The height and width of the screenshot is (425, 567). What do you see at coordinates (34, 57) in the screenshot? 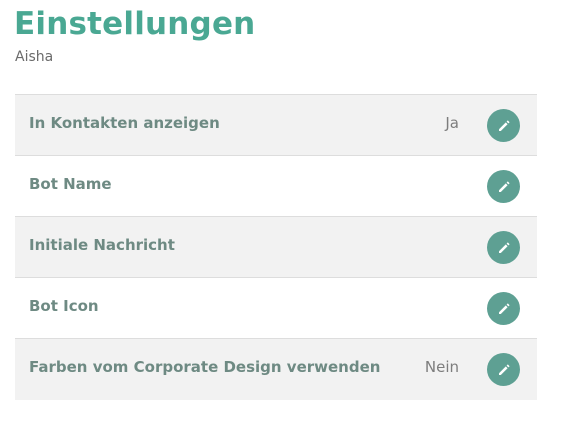
I see `bot-name-subtitle: Aisha` at bounding box center [34, 57].